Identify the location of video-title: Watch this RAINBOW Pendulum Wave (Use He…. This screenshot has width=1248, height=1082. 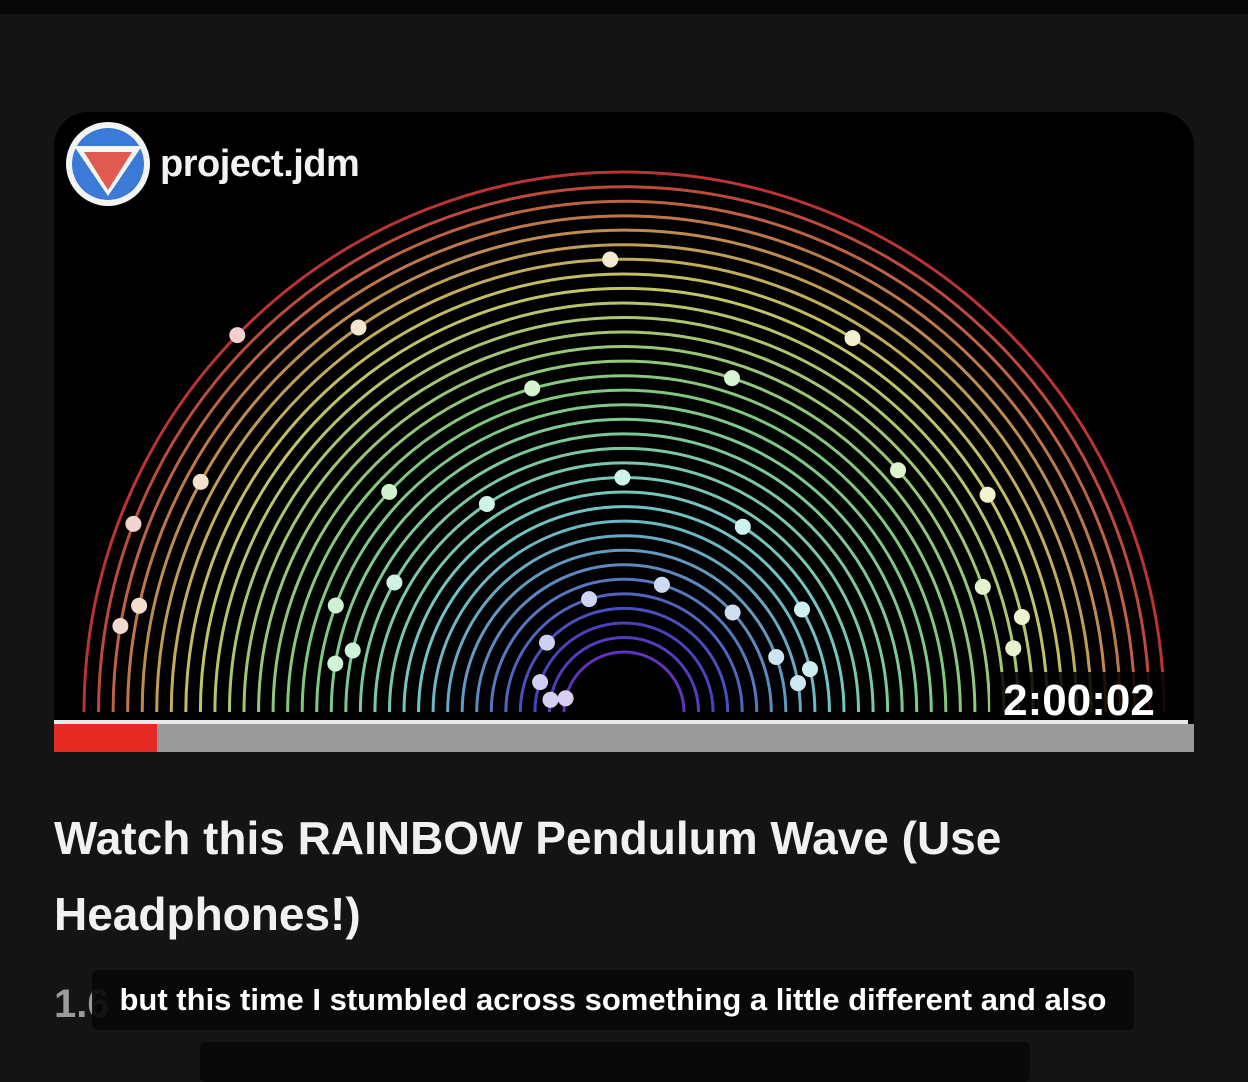
(584, 876).